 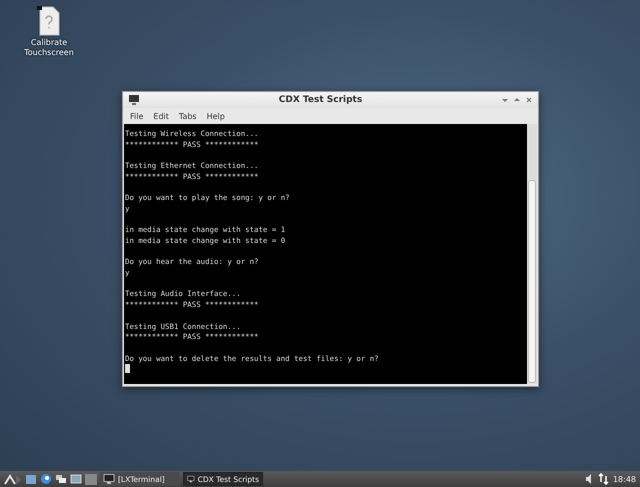 What do you see at coordinates (188, 116) in the screenshot?
I see `menu-item: Tabs` at bounding box center [188, 116].